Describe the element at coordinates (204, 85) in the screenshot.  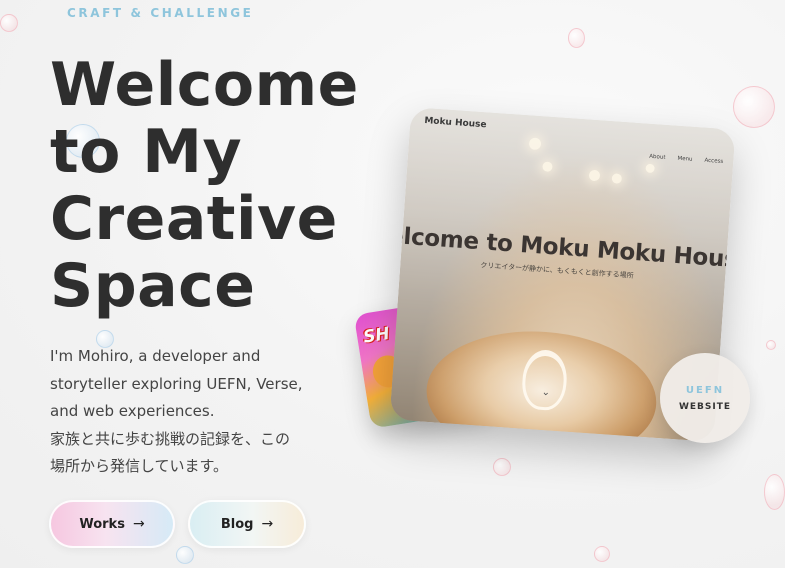
I see `hero-title-line: Welcome` at that location.